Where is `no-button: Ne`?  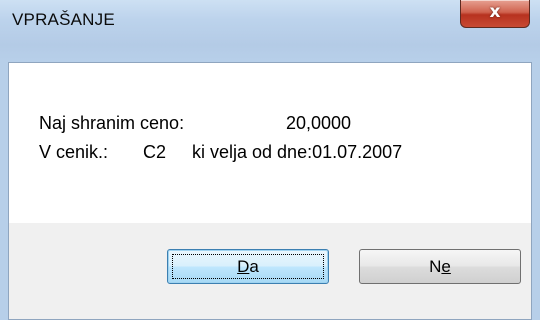 no-button: Ne is located at coordinates (440, 266).